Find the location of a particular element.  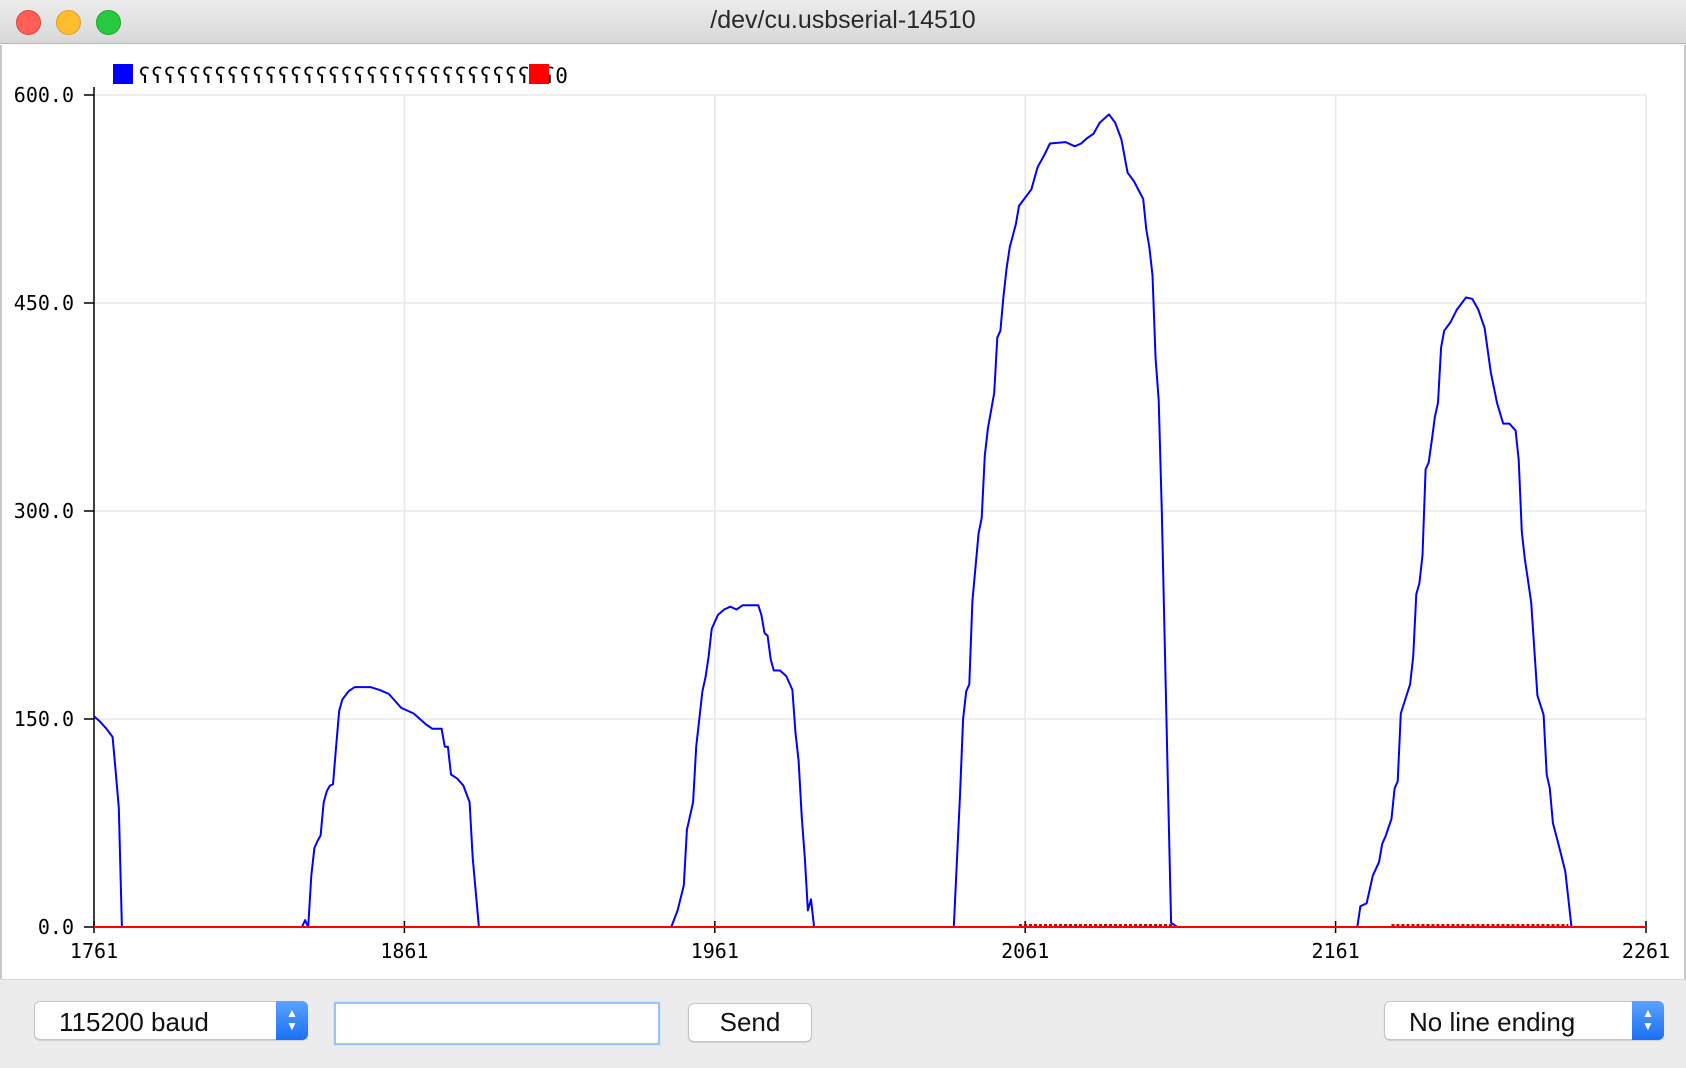

control-bar: 115200 baud ▲ ▼ Send No line ending ▲ ▼ is located at coordinates (843, 1023).